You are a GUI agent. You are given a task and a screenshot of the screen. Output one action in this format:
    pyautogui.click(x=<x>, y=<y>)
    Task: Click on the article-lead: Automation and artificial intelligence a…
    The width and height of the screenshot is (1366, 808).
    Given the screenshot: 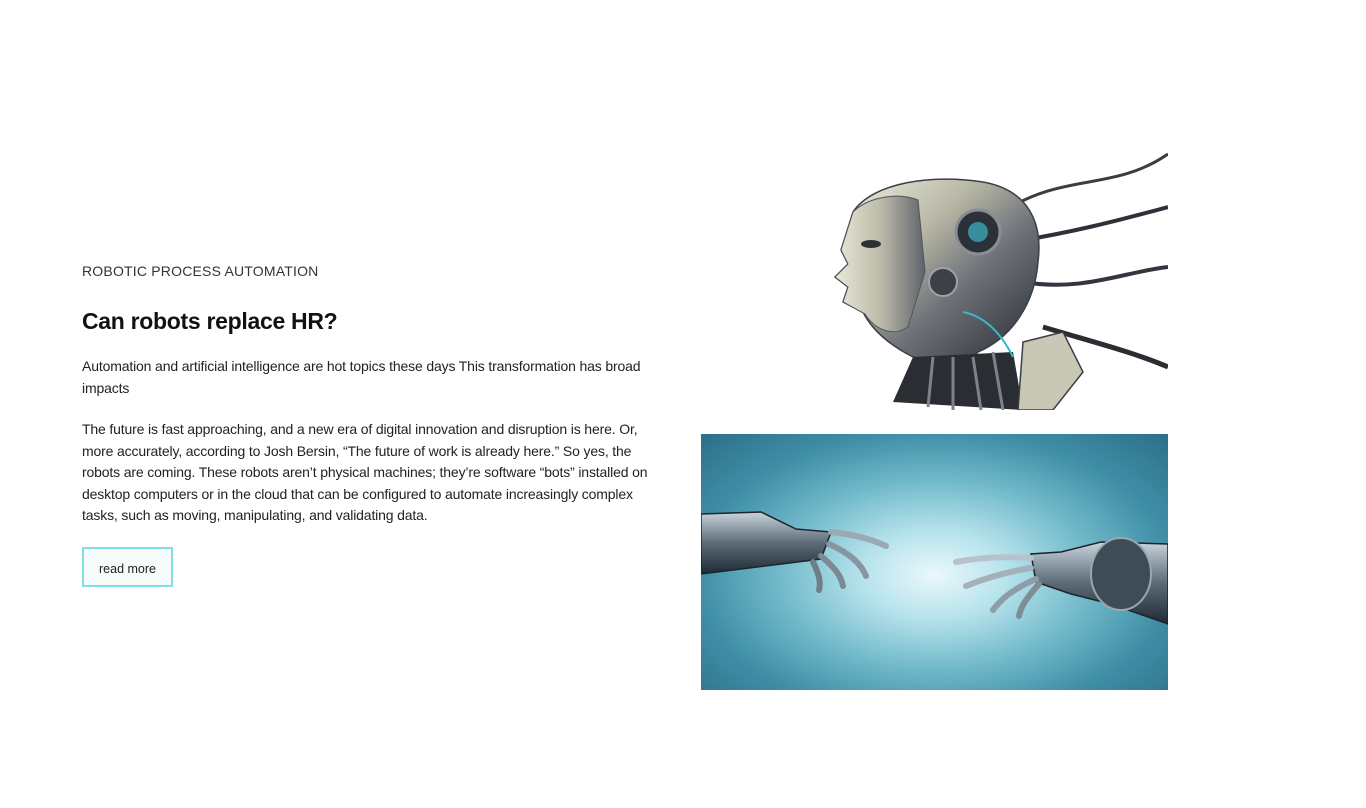 What is the action you would take?
    pyautogui.click(x=361, y=377)
    